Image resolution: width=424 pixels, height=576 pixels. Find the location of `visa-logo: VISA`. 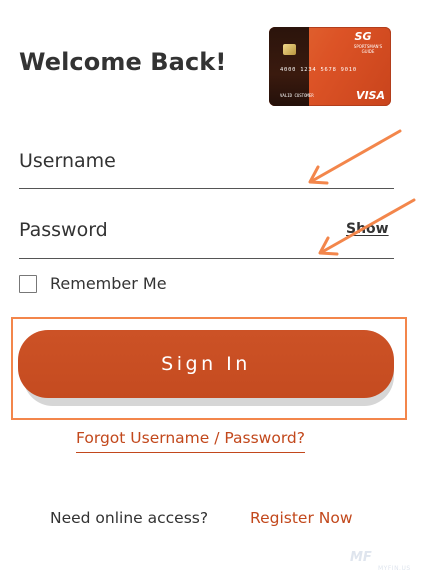

visa-logo: VISA is located at coordinates (370, 95).